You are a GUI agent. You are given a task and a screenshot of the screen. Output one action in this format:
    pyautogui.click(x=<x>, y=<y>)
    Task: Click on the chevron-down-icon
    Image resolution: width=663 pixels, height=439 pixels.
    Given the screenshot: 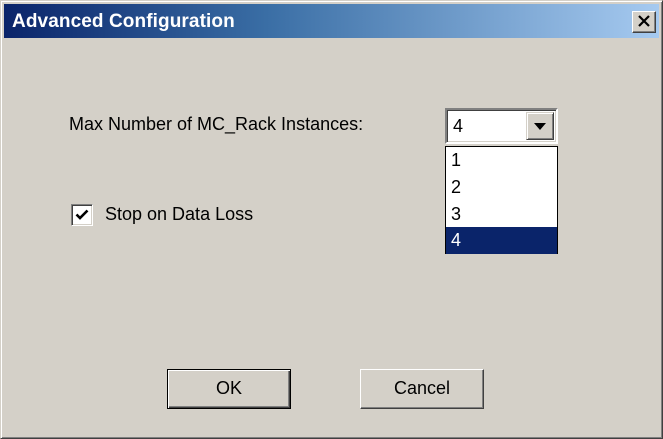 What is the action you would take?
    pyautogui.click(x=540, y=126)
    